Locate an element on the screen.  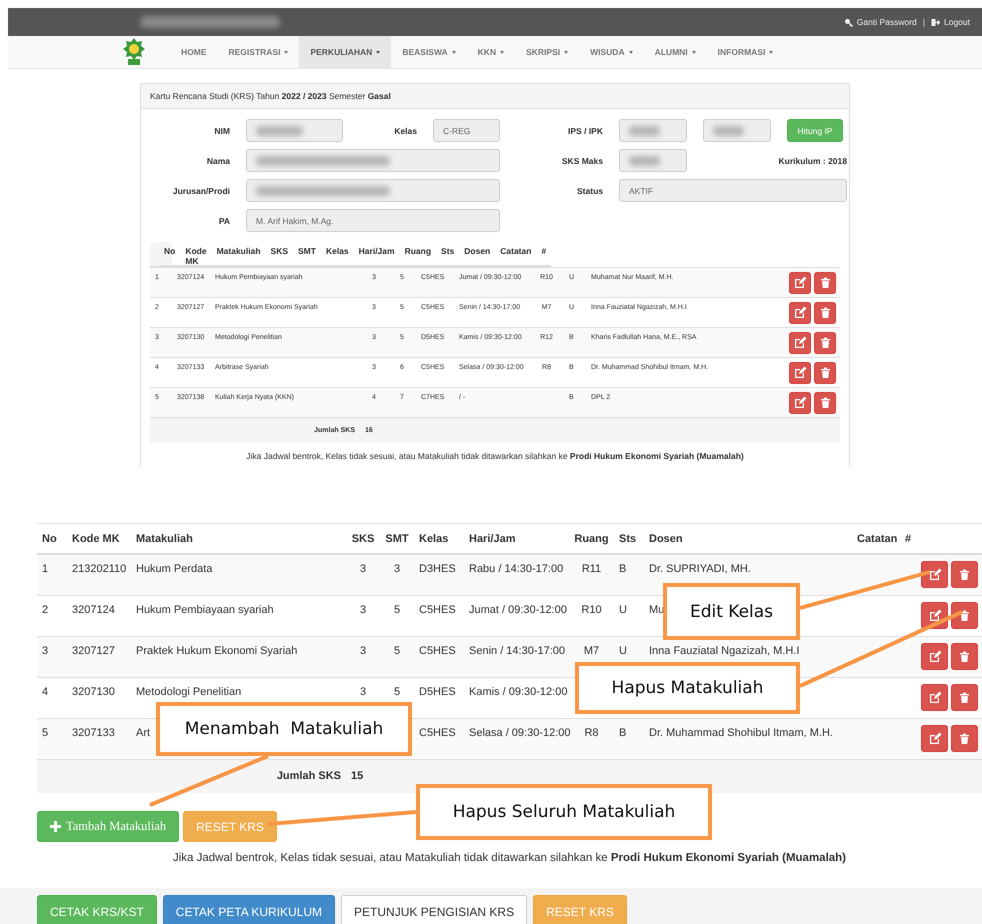
callout-label: Hapus Matakuliah is located at coordinates (687, 688).